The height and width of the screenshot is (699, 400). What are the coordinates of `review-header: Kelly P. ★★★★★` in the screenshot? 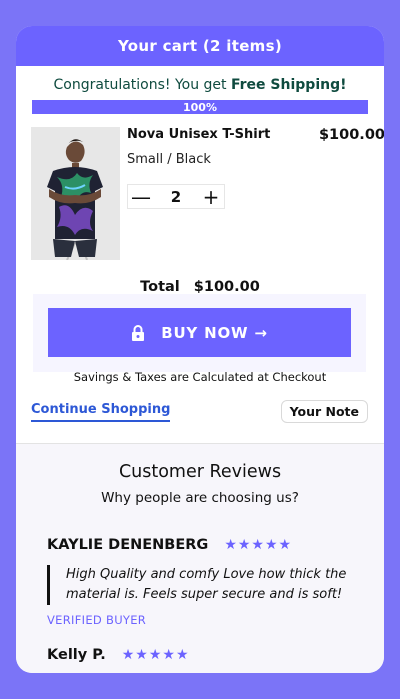 It's located at (207, 655).